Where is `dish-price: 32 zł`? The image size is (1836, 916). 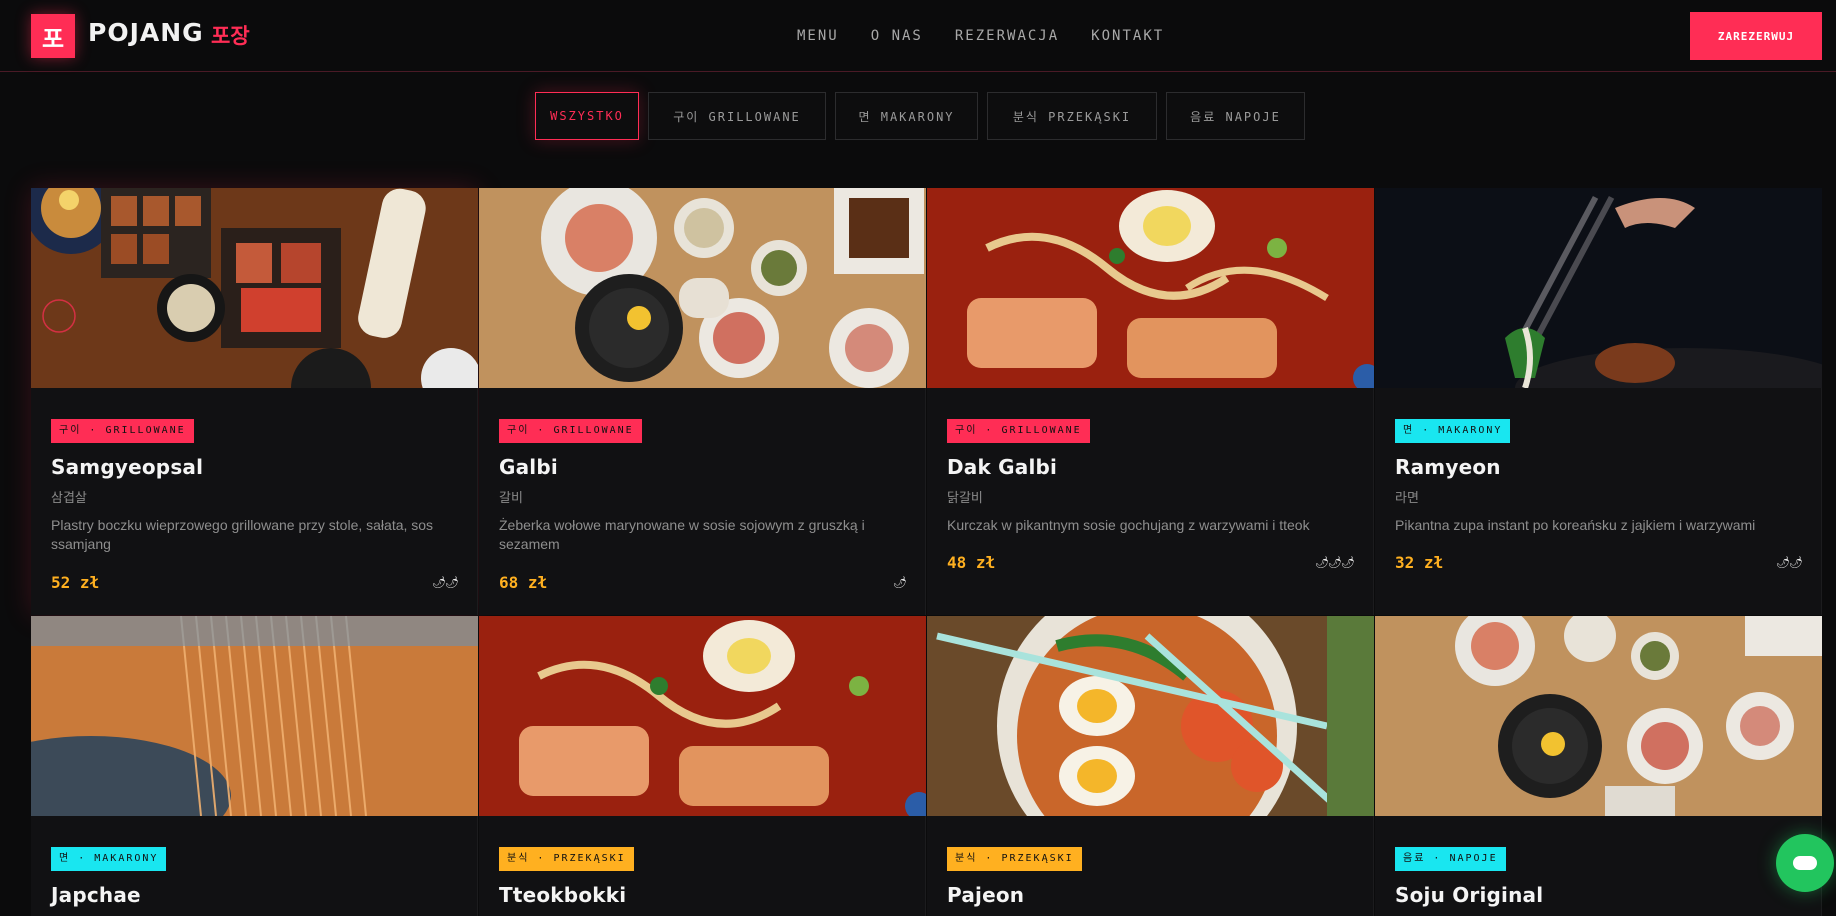
dish-price: 32 zł is located at coordinates (1419, 562).